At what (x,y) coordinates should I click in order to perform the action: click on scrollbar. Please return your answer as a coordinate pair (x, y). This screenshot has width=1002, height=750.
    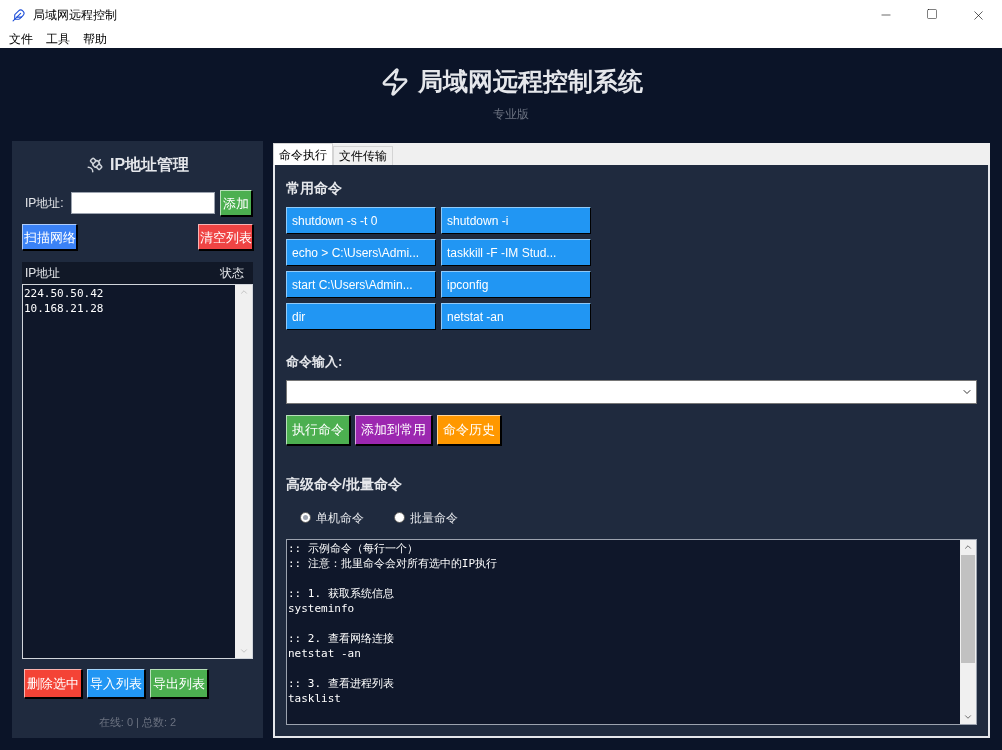
    Looking at the image, I should click on (968, 631).